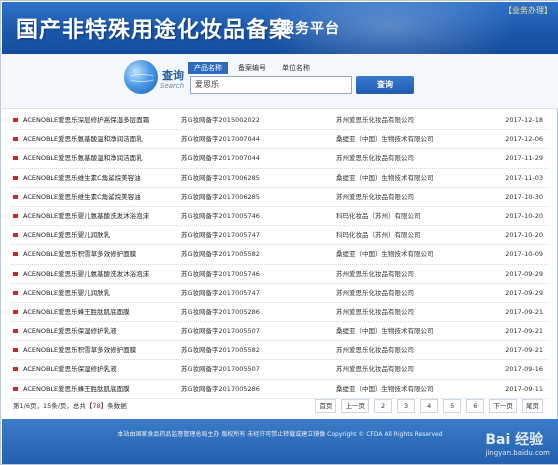 This screenshot has width=558, height=465. I want to click on result-product-name: ACENOBLE爱思乐深层修护高保湿多层面霜, so click(86, 120).